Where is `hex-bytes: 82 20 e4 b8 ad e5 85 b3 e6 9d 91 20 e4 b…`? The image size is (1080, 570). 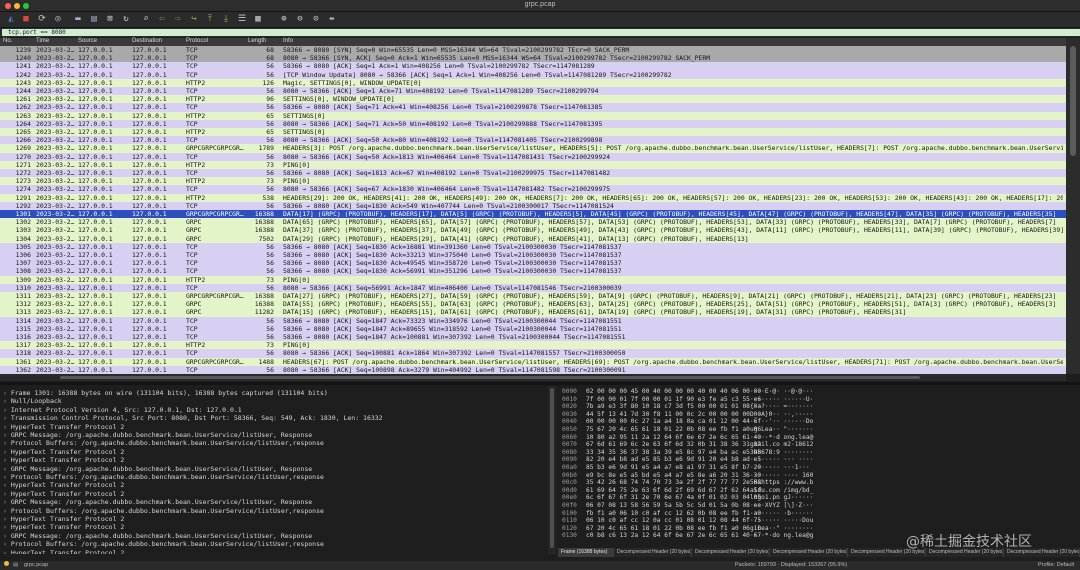
hex-bytes: 82 20 e4 b8 ad e5 85 b3 e6 9d 91 20 e4 b… is located at coordinates (673, 460).